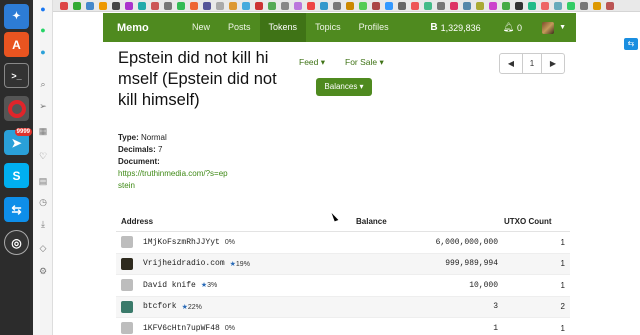  What do you see at coordinates (169, 285) in the screenshot?
I see `address-name: David knife` at bounding box center [169, 285].